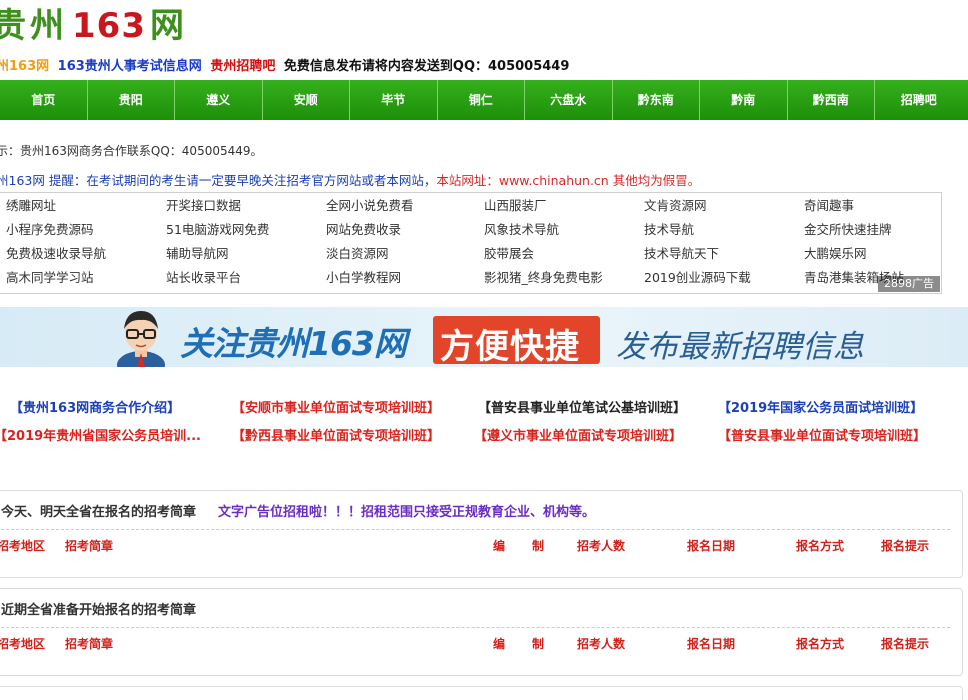 This screenshot has height=700, width=968. Describe the element at coordinates (95, 406) in the screenshot. I see `promo-link-business: 【贵州163网商务合作介绍】` at that location.